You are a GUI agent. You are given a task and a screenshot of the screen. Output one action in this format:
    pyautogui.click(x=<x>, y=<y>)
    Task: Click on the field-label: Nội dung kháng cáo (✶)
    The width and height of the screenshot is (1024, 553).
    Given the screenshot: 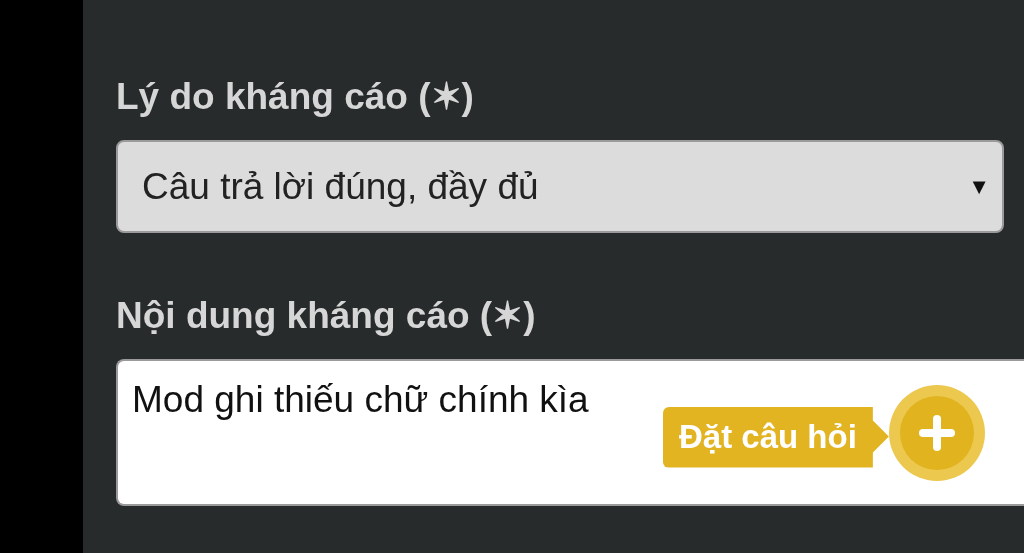 What is the action you would take?
    pyautogui.click(x=326, y=316)
    